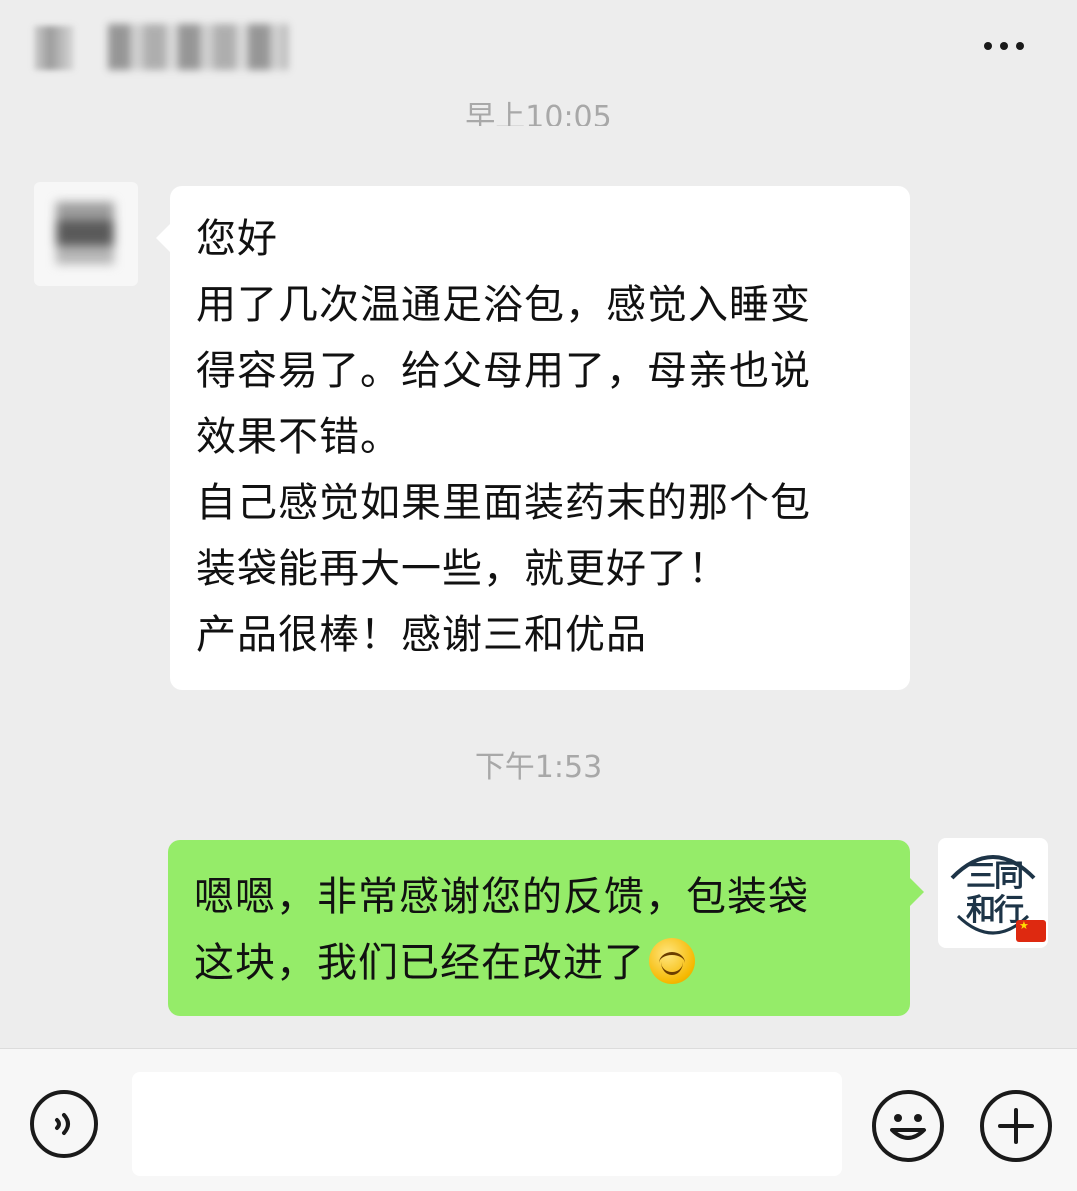 This screenshot has width=1077, height=1191. What do you see at coordinates (1016, 1126) in the screenshot?
I see `plus-icon` at bounding box center [1016, 1126].